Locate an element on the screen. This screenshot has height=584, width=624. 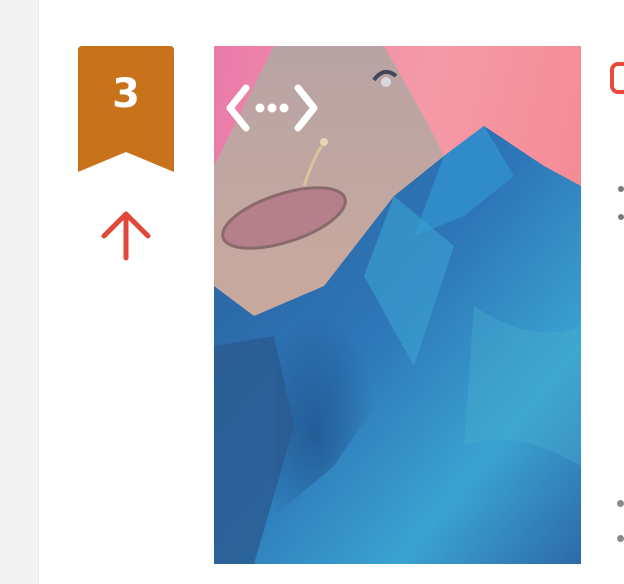
rank-badge: 3 is located at coordinates (126, 109).